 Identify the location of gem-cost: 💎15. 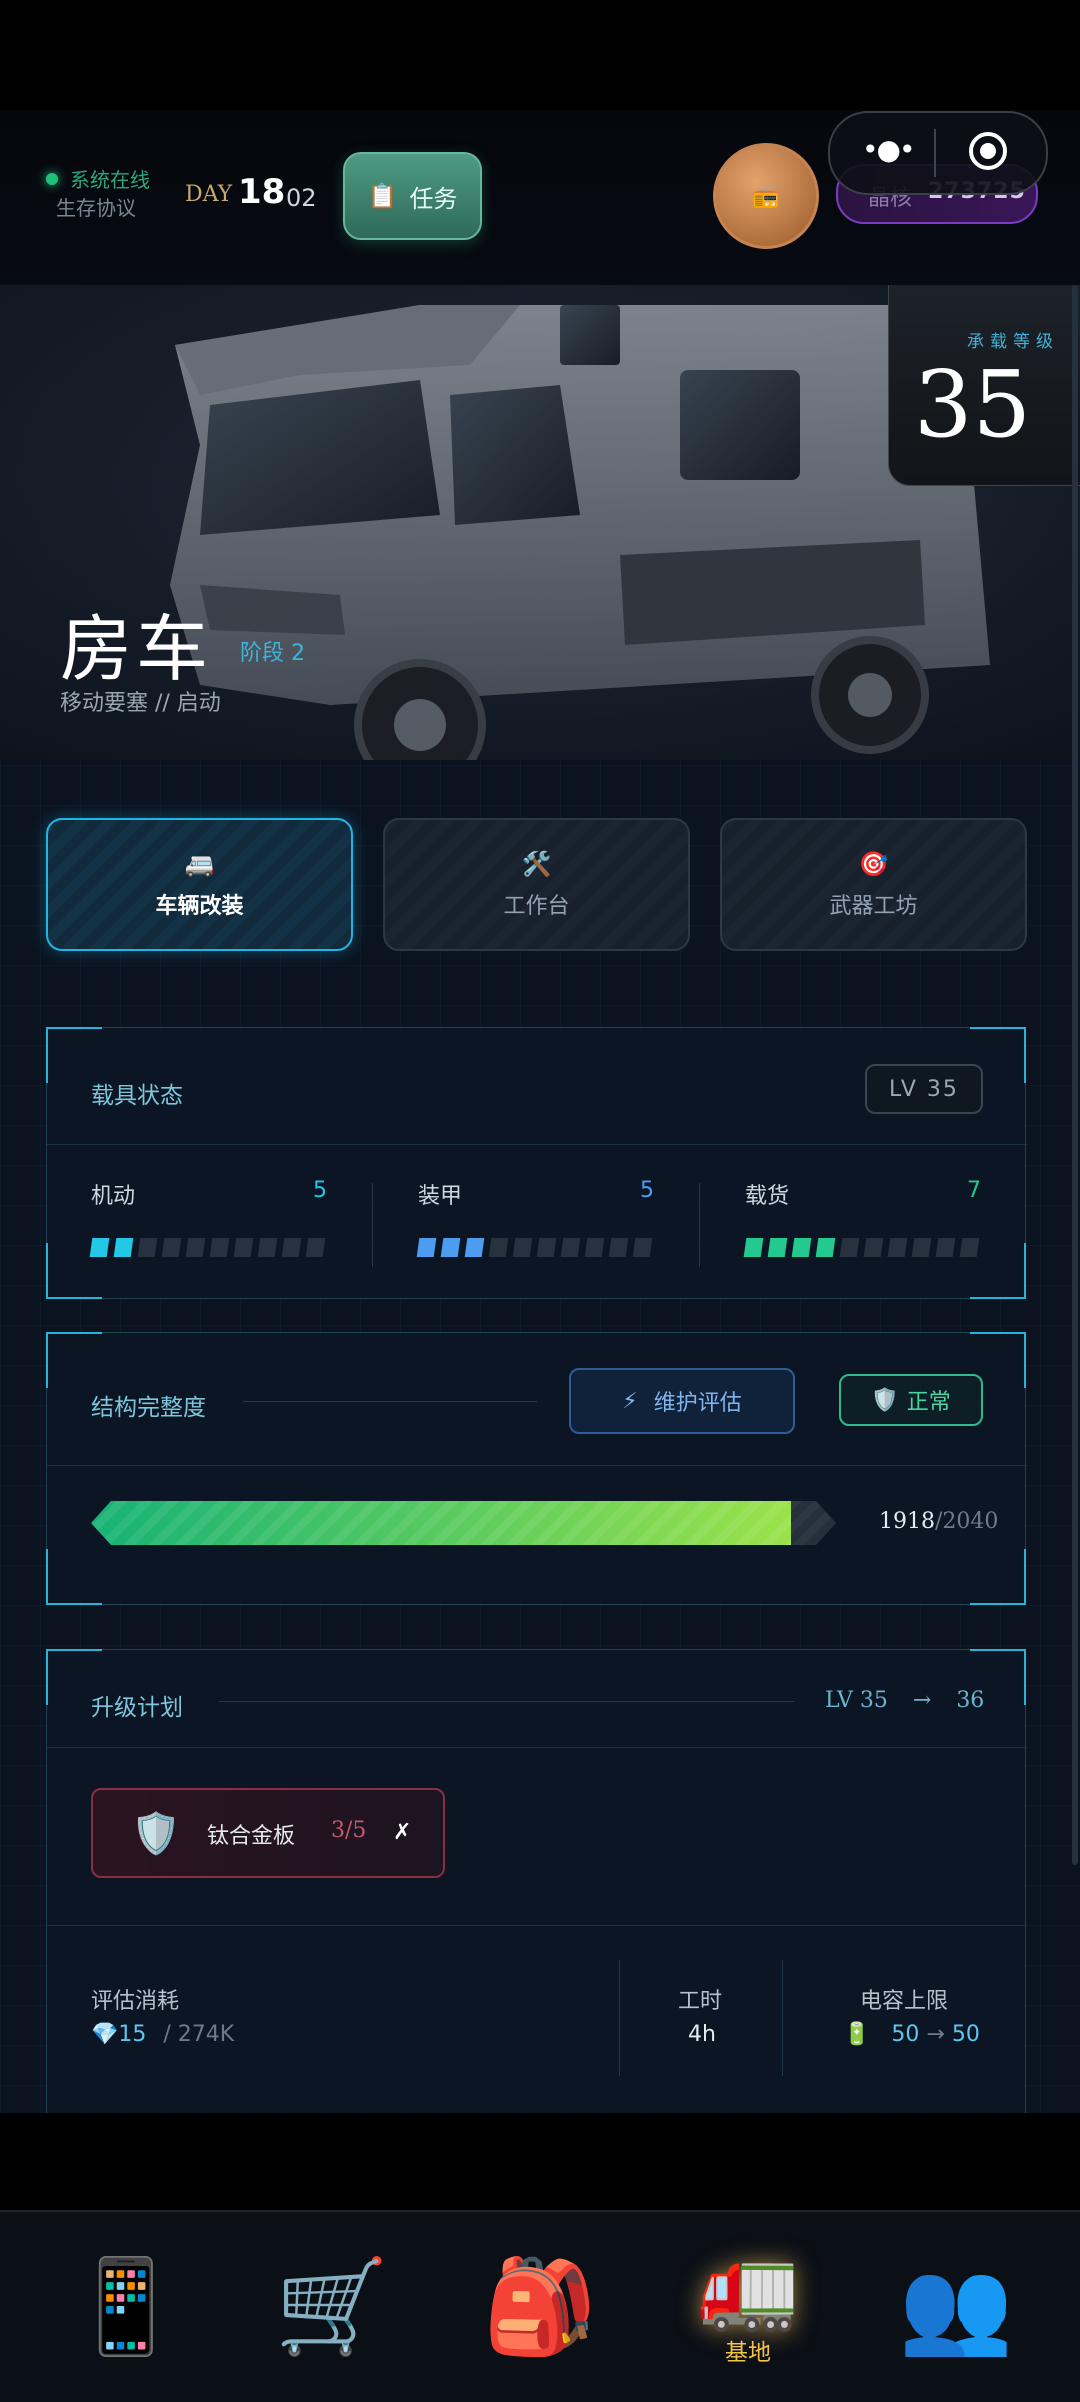
(119, 2034).